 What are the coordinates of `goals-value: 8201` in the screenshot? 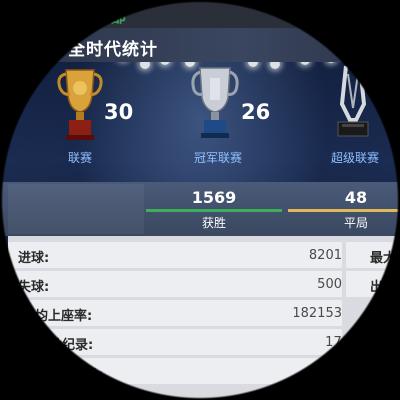 It's located at (325, 255).